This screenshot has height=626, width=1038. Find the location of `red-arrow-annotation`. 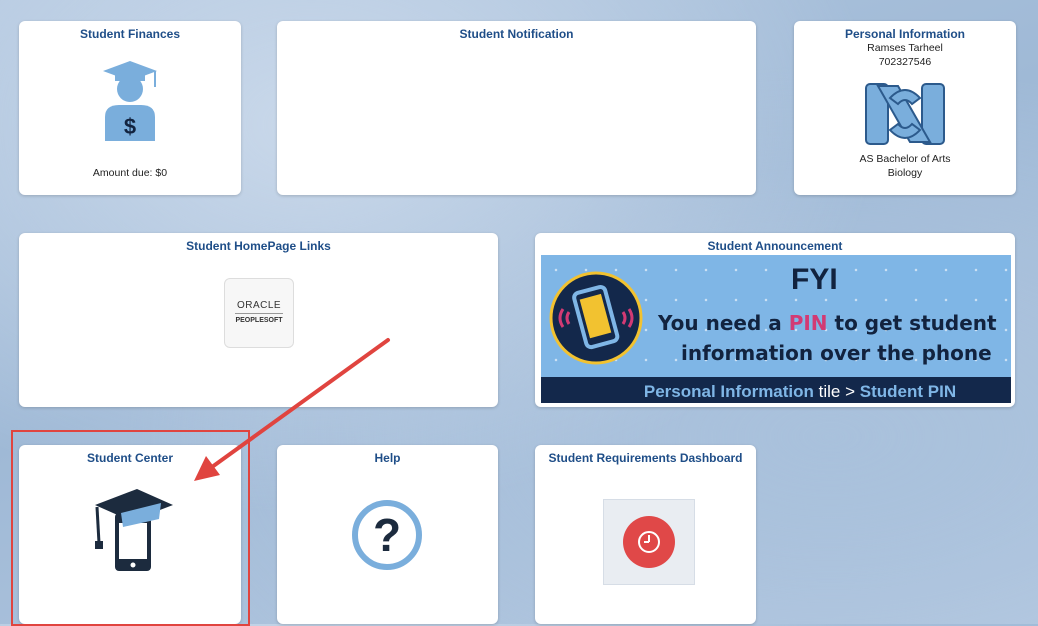

red-arrow-annotation is located at coordinates (292, 409).